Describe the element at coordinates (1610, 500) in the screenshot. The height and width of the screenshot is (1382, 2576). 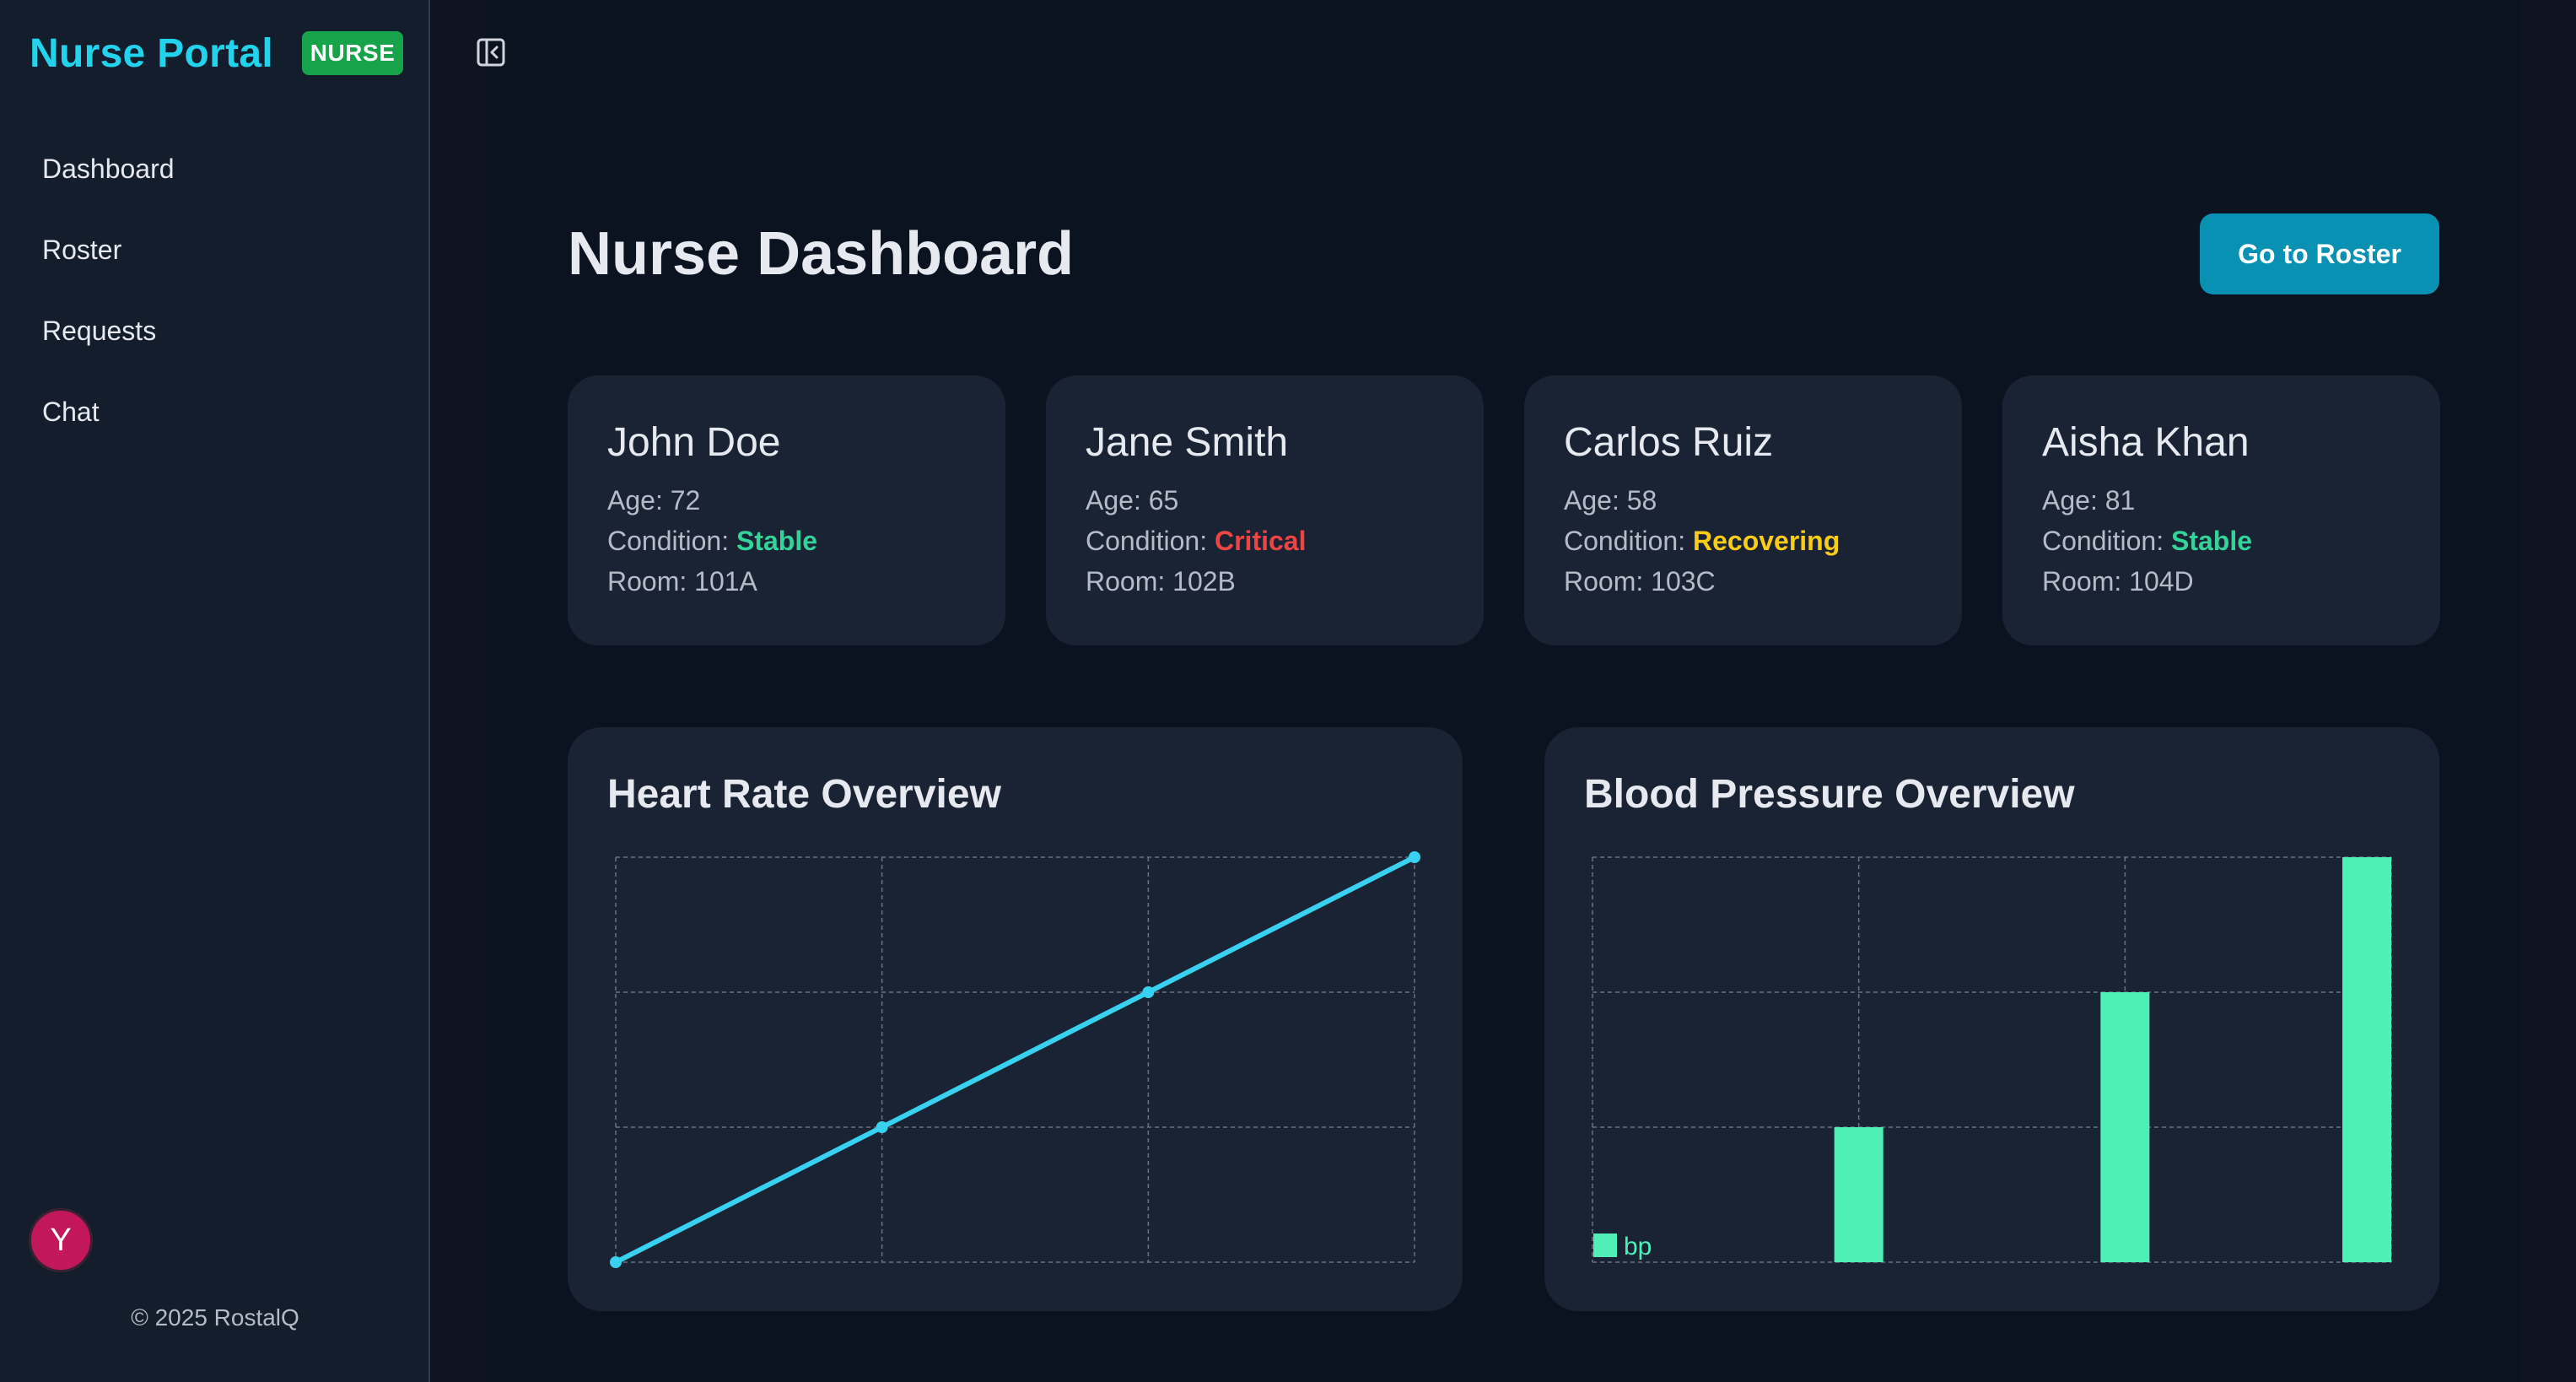
I see `patient-age: Age: 58` at that location.